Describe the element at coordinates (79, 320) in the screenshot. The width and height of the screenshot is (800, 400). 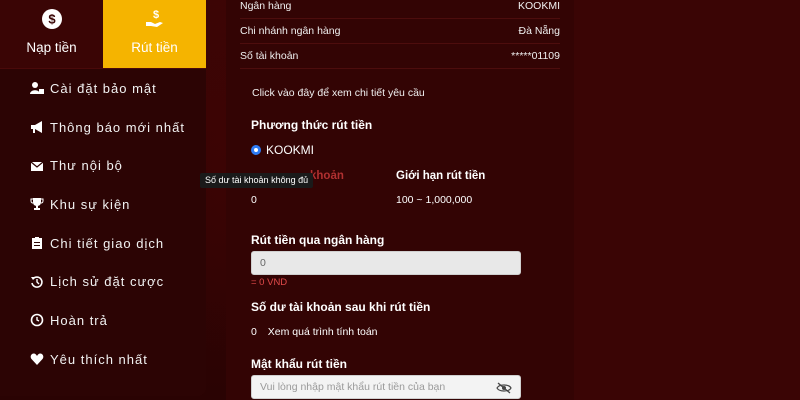
I see `sidebar-item-label: Hoàn trả` at that location.